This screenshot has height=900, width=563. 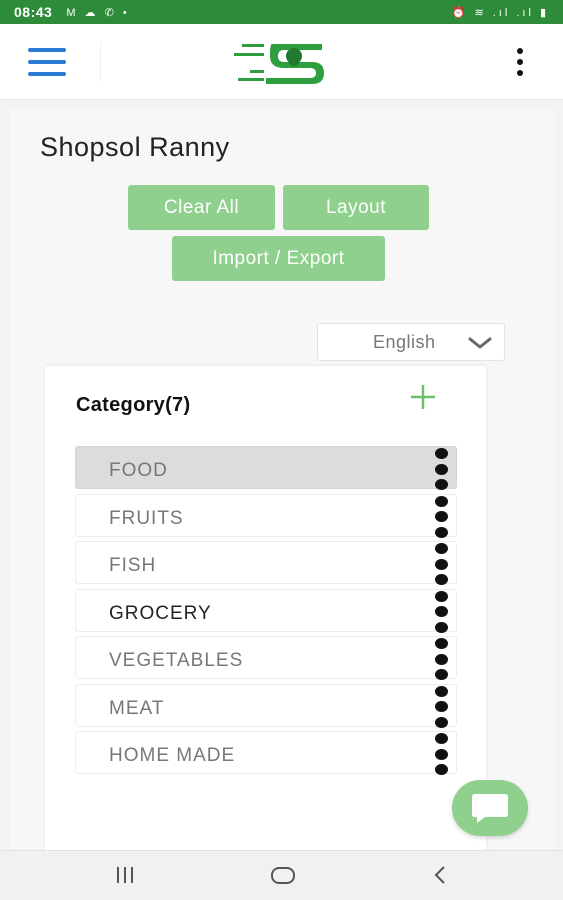 What do you see at coordinates (423, 397) in the screenshot?
I see `plus-icon` at bounding box center [423, 397].